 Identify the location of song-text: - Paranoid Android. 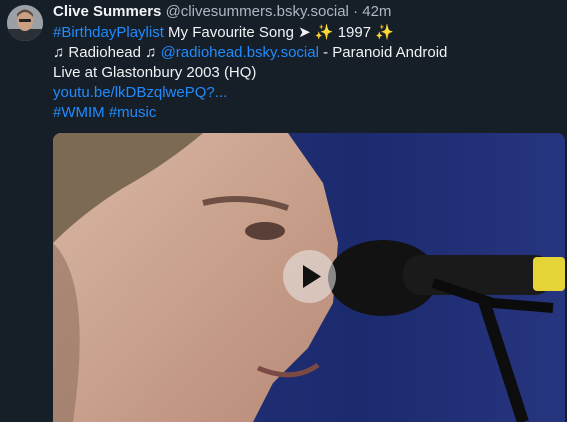
(383, 52).